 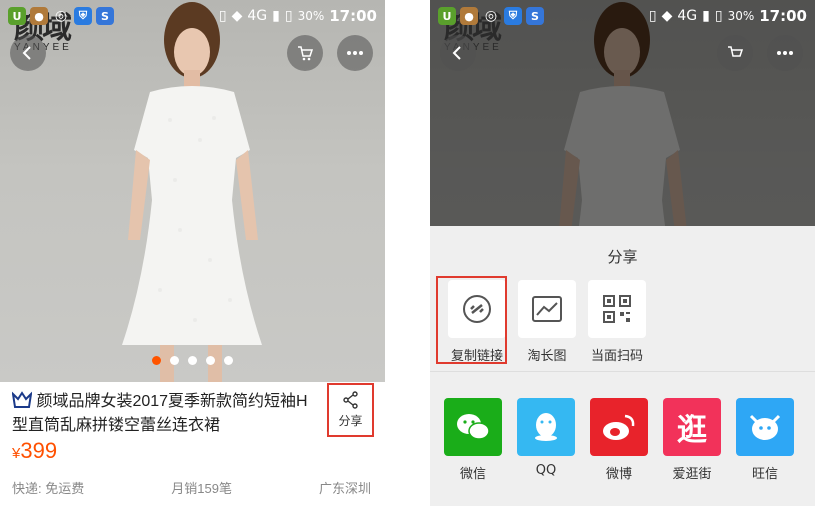 I want to click on model-image, so click(x=192, y=192).